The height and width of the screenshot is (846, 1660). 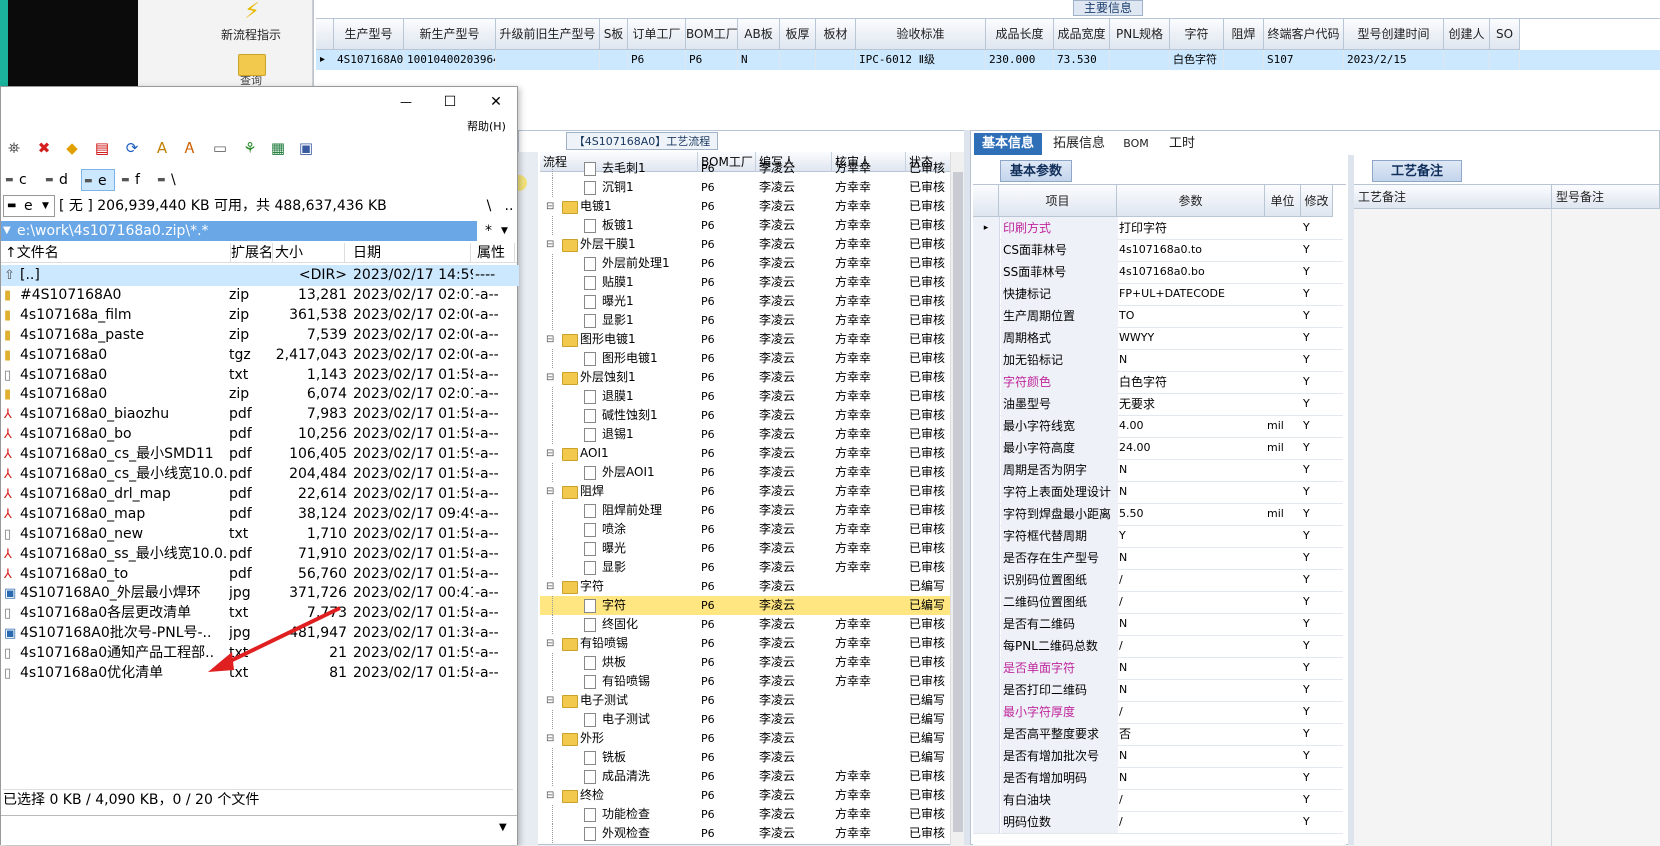 What do you see at coordinates (508, 231) in the screenshot?
I see `filter-dropdown-icon: ▼` at bounding box center [508, 231].